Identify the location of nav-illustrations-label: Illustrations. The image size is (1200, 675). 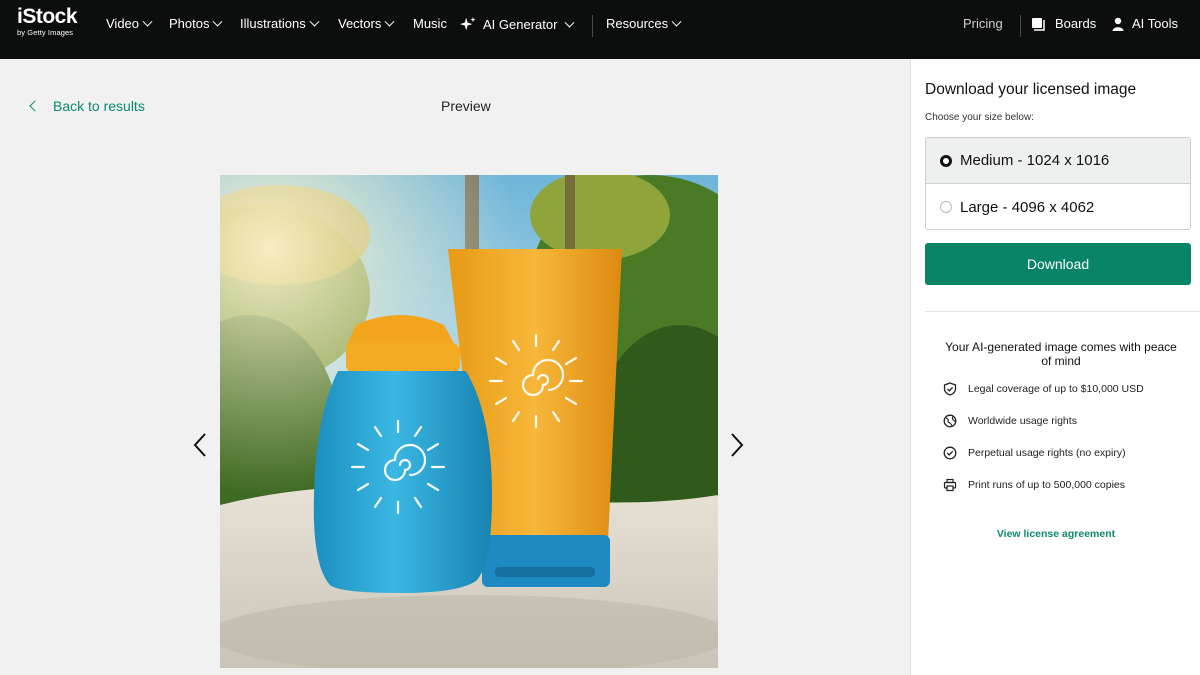
(273, 23).